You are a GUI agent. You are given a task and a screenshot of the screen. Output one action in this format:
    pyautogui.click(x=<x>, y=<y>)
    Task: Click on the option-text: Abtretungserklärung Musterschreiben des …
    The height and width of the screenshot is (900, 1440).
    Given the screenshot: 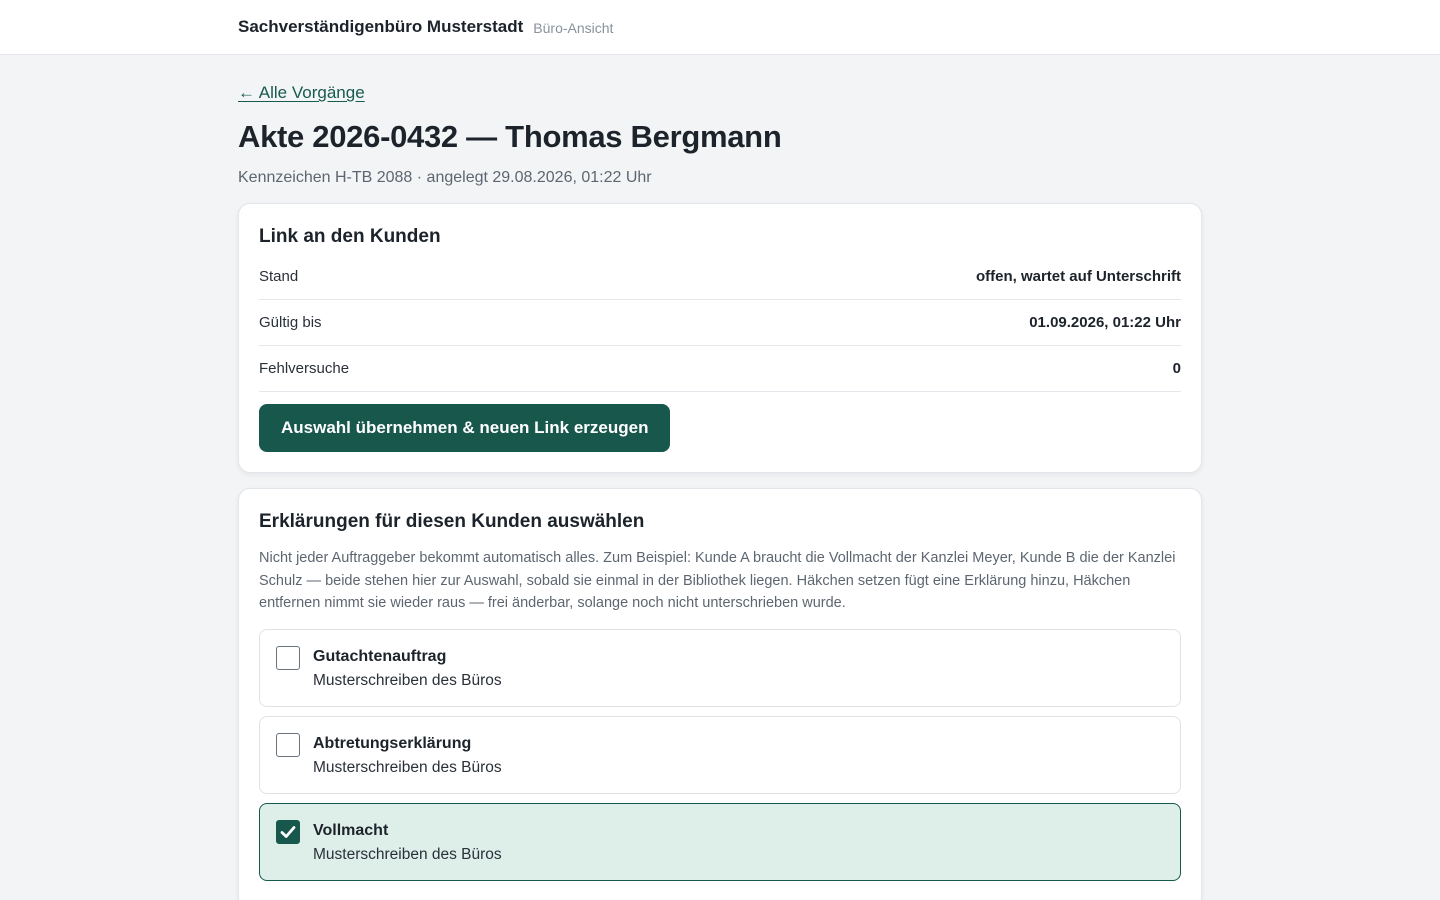 What is the action you would take?
    pyautogui.click(x=407, y=755)
    